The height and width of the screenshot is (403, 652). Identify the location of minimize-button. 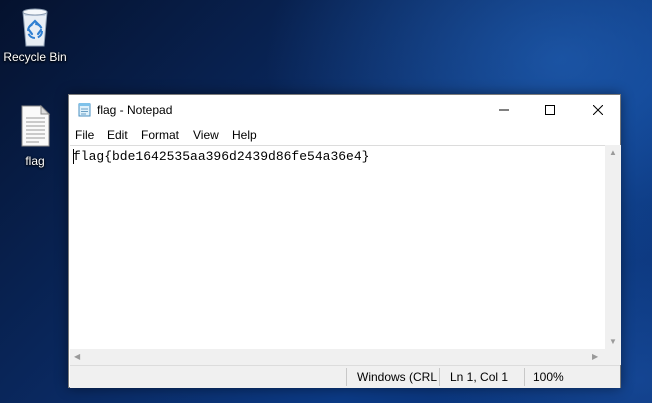
(504, 110).